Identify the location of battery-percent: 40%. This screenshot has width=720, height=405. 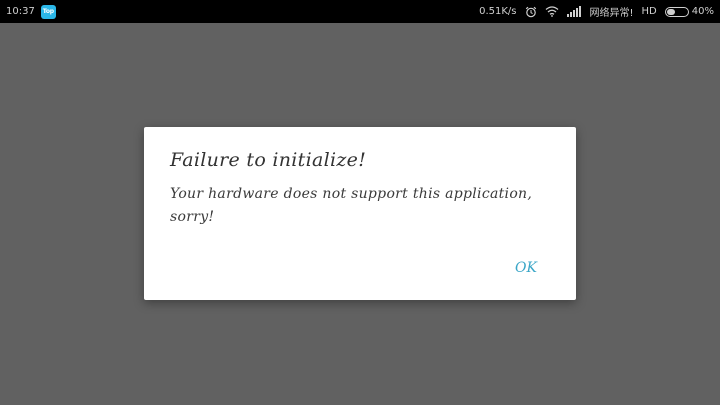
(702, 11).